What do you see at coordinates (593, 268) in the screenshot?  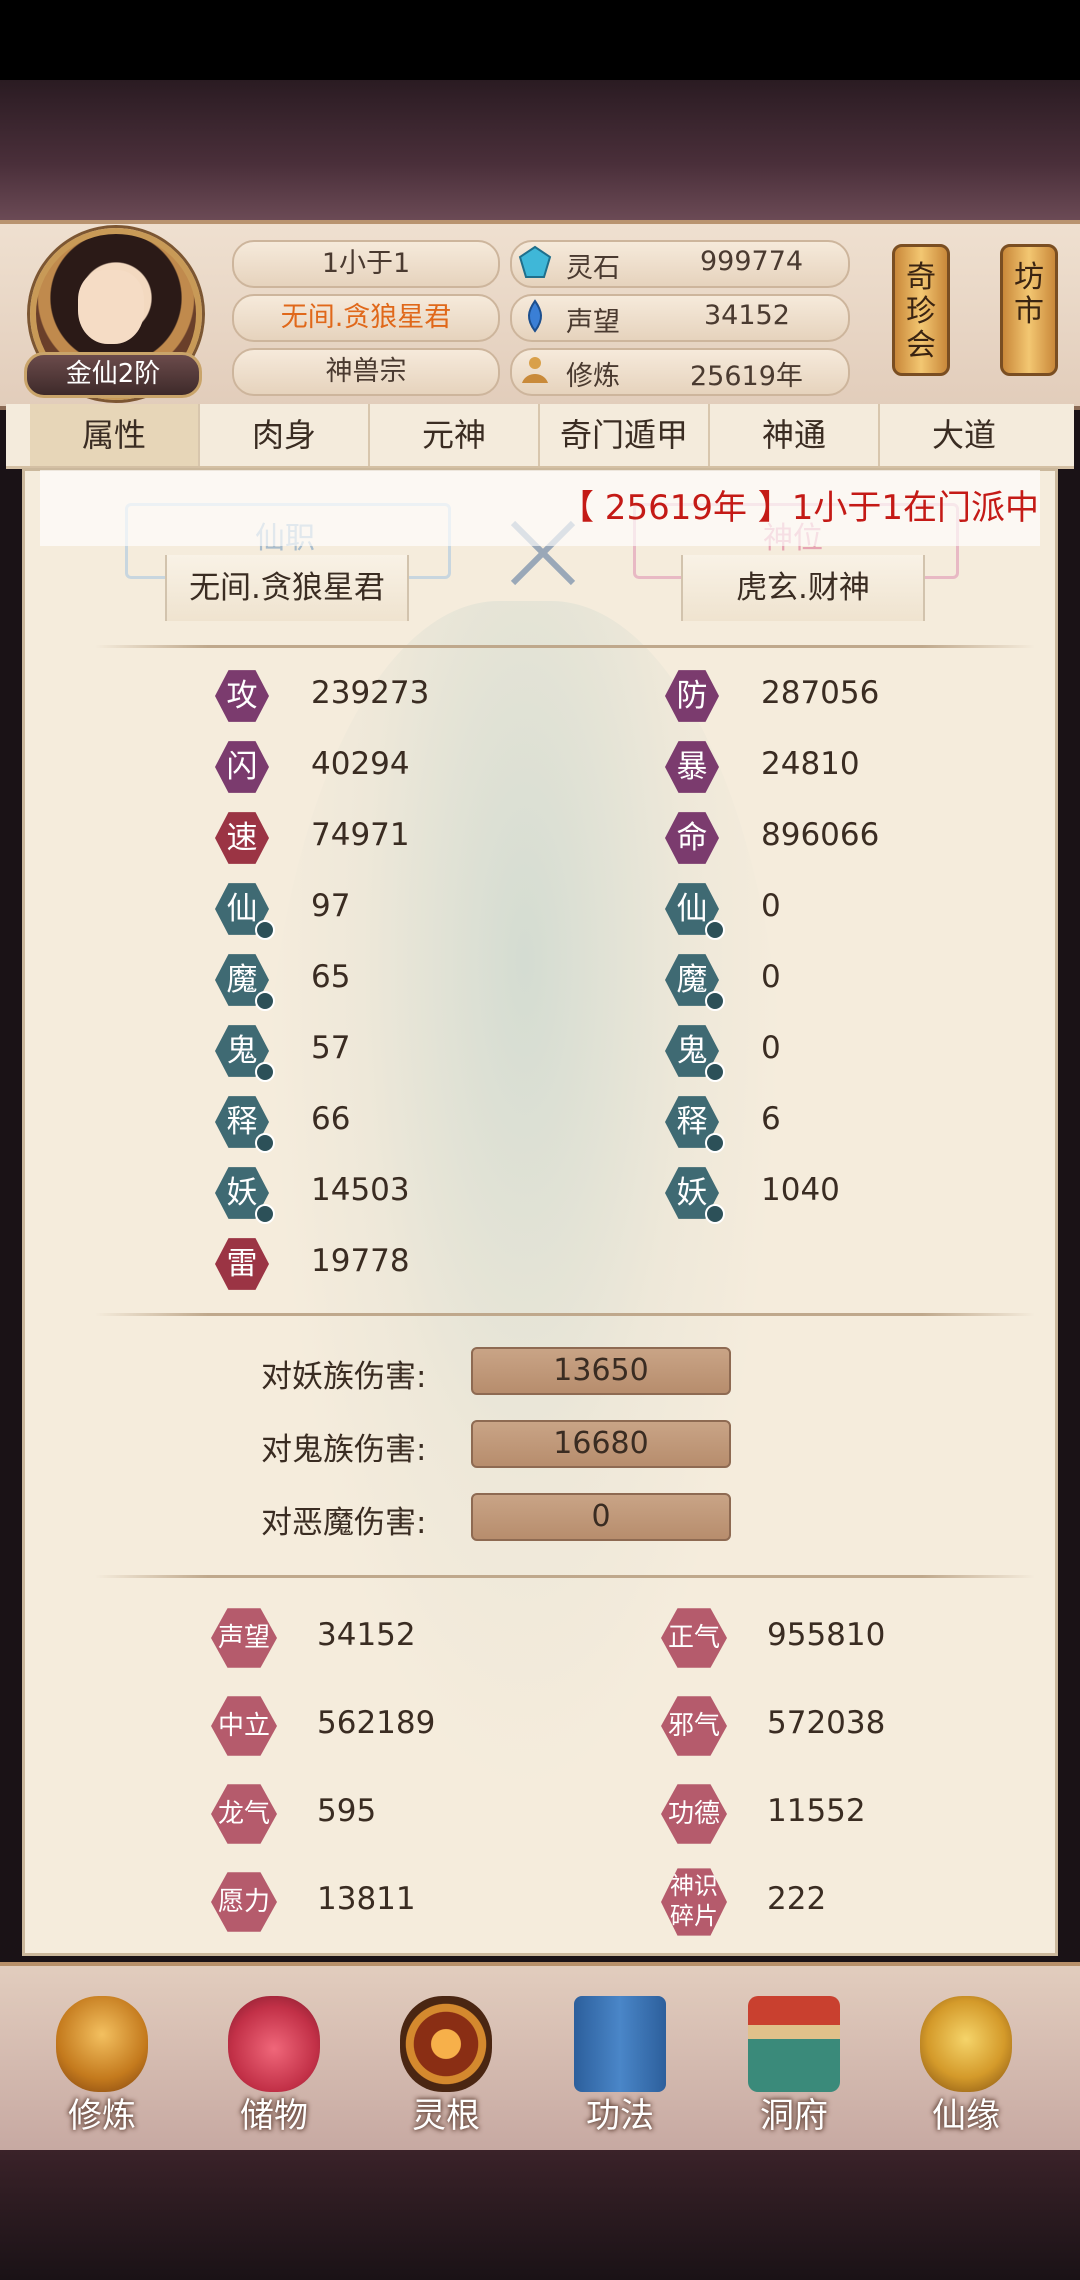 I see `spirit-stone-label: 灵石` at bounding box center [593, 268].